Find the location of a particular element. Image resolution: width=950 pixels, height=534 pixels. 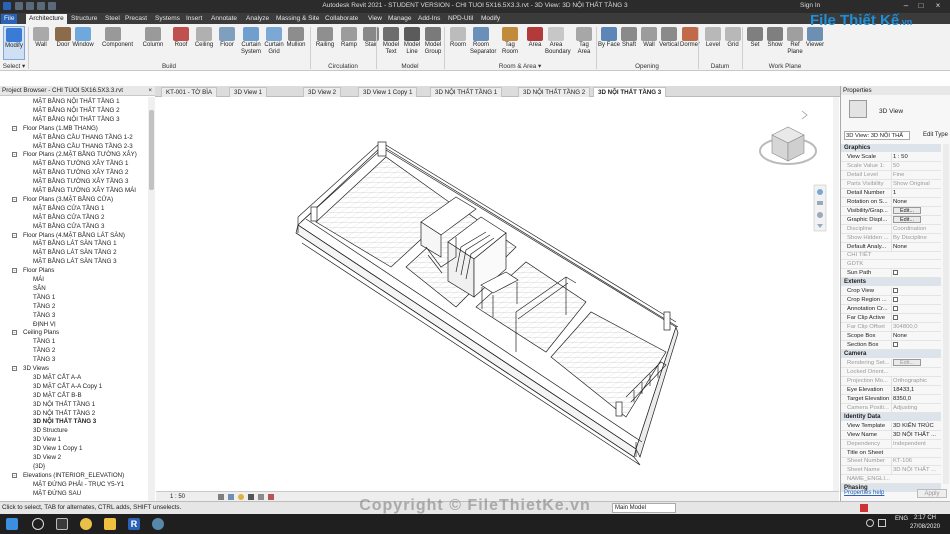

clock-time: 2:17 CH is located at coordinates (925, 518).